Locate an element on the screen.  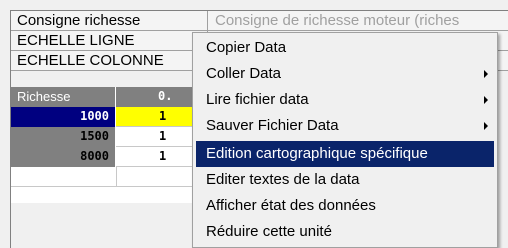
menu-item-lire-fichier: Lire fichier data is located at coordinates (345, 100).